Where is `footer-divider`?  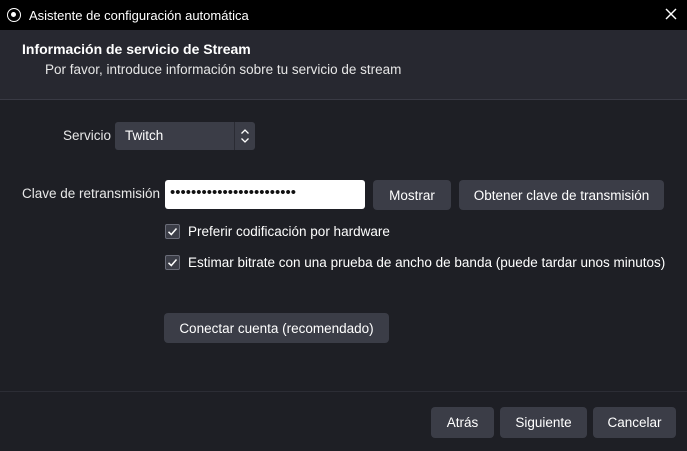 footer-divider is located at coordinates (343, 391).